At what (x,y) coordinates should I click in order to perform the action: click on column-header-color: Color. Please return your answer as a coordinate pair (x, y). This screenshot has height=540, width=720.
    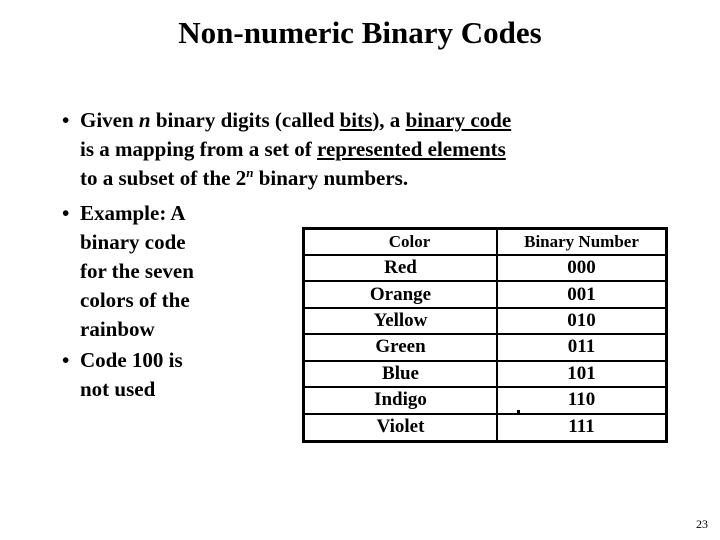
    Looking at the image, I should click on (401, 243).